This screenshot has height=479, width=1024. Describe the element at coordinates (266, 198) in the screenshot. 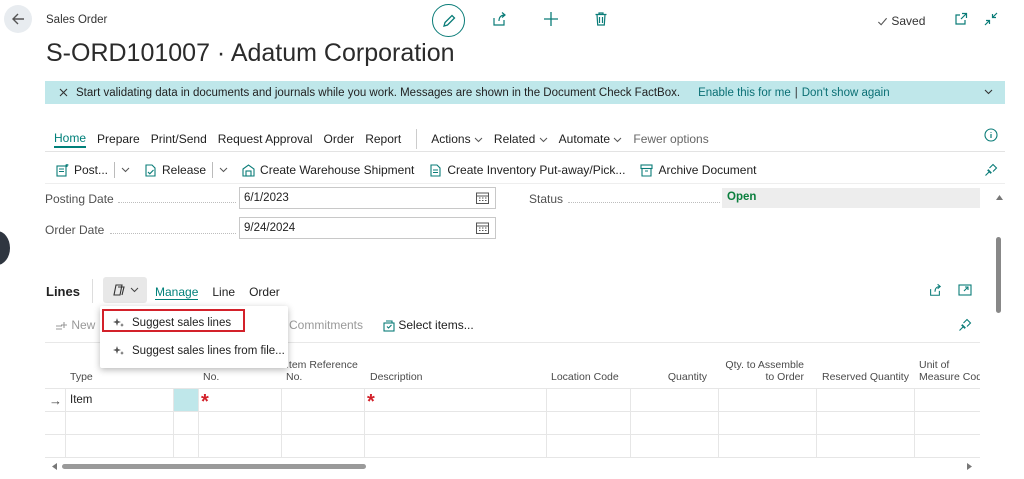

I see `posting-date-value: 6/1/2023` at that location.